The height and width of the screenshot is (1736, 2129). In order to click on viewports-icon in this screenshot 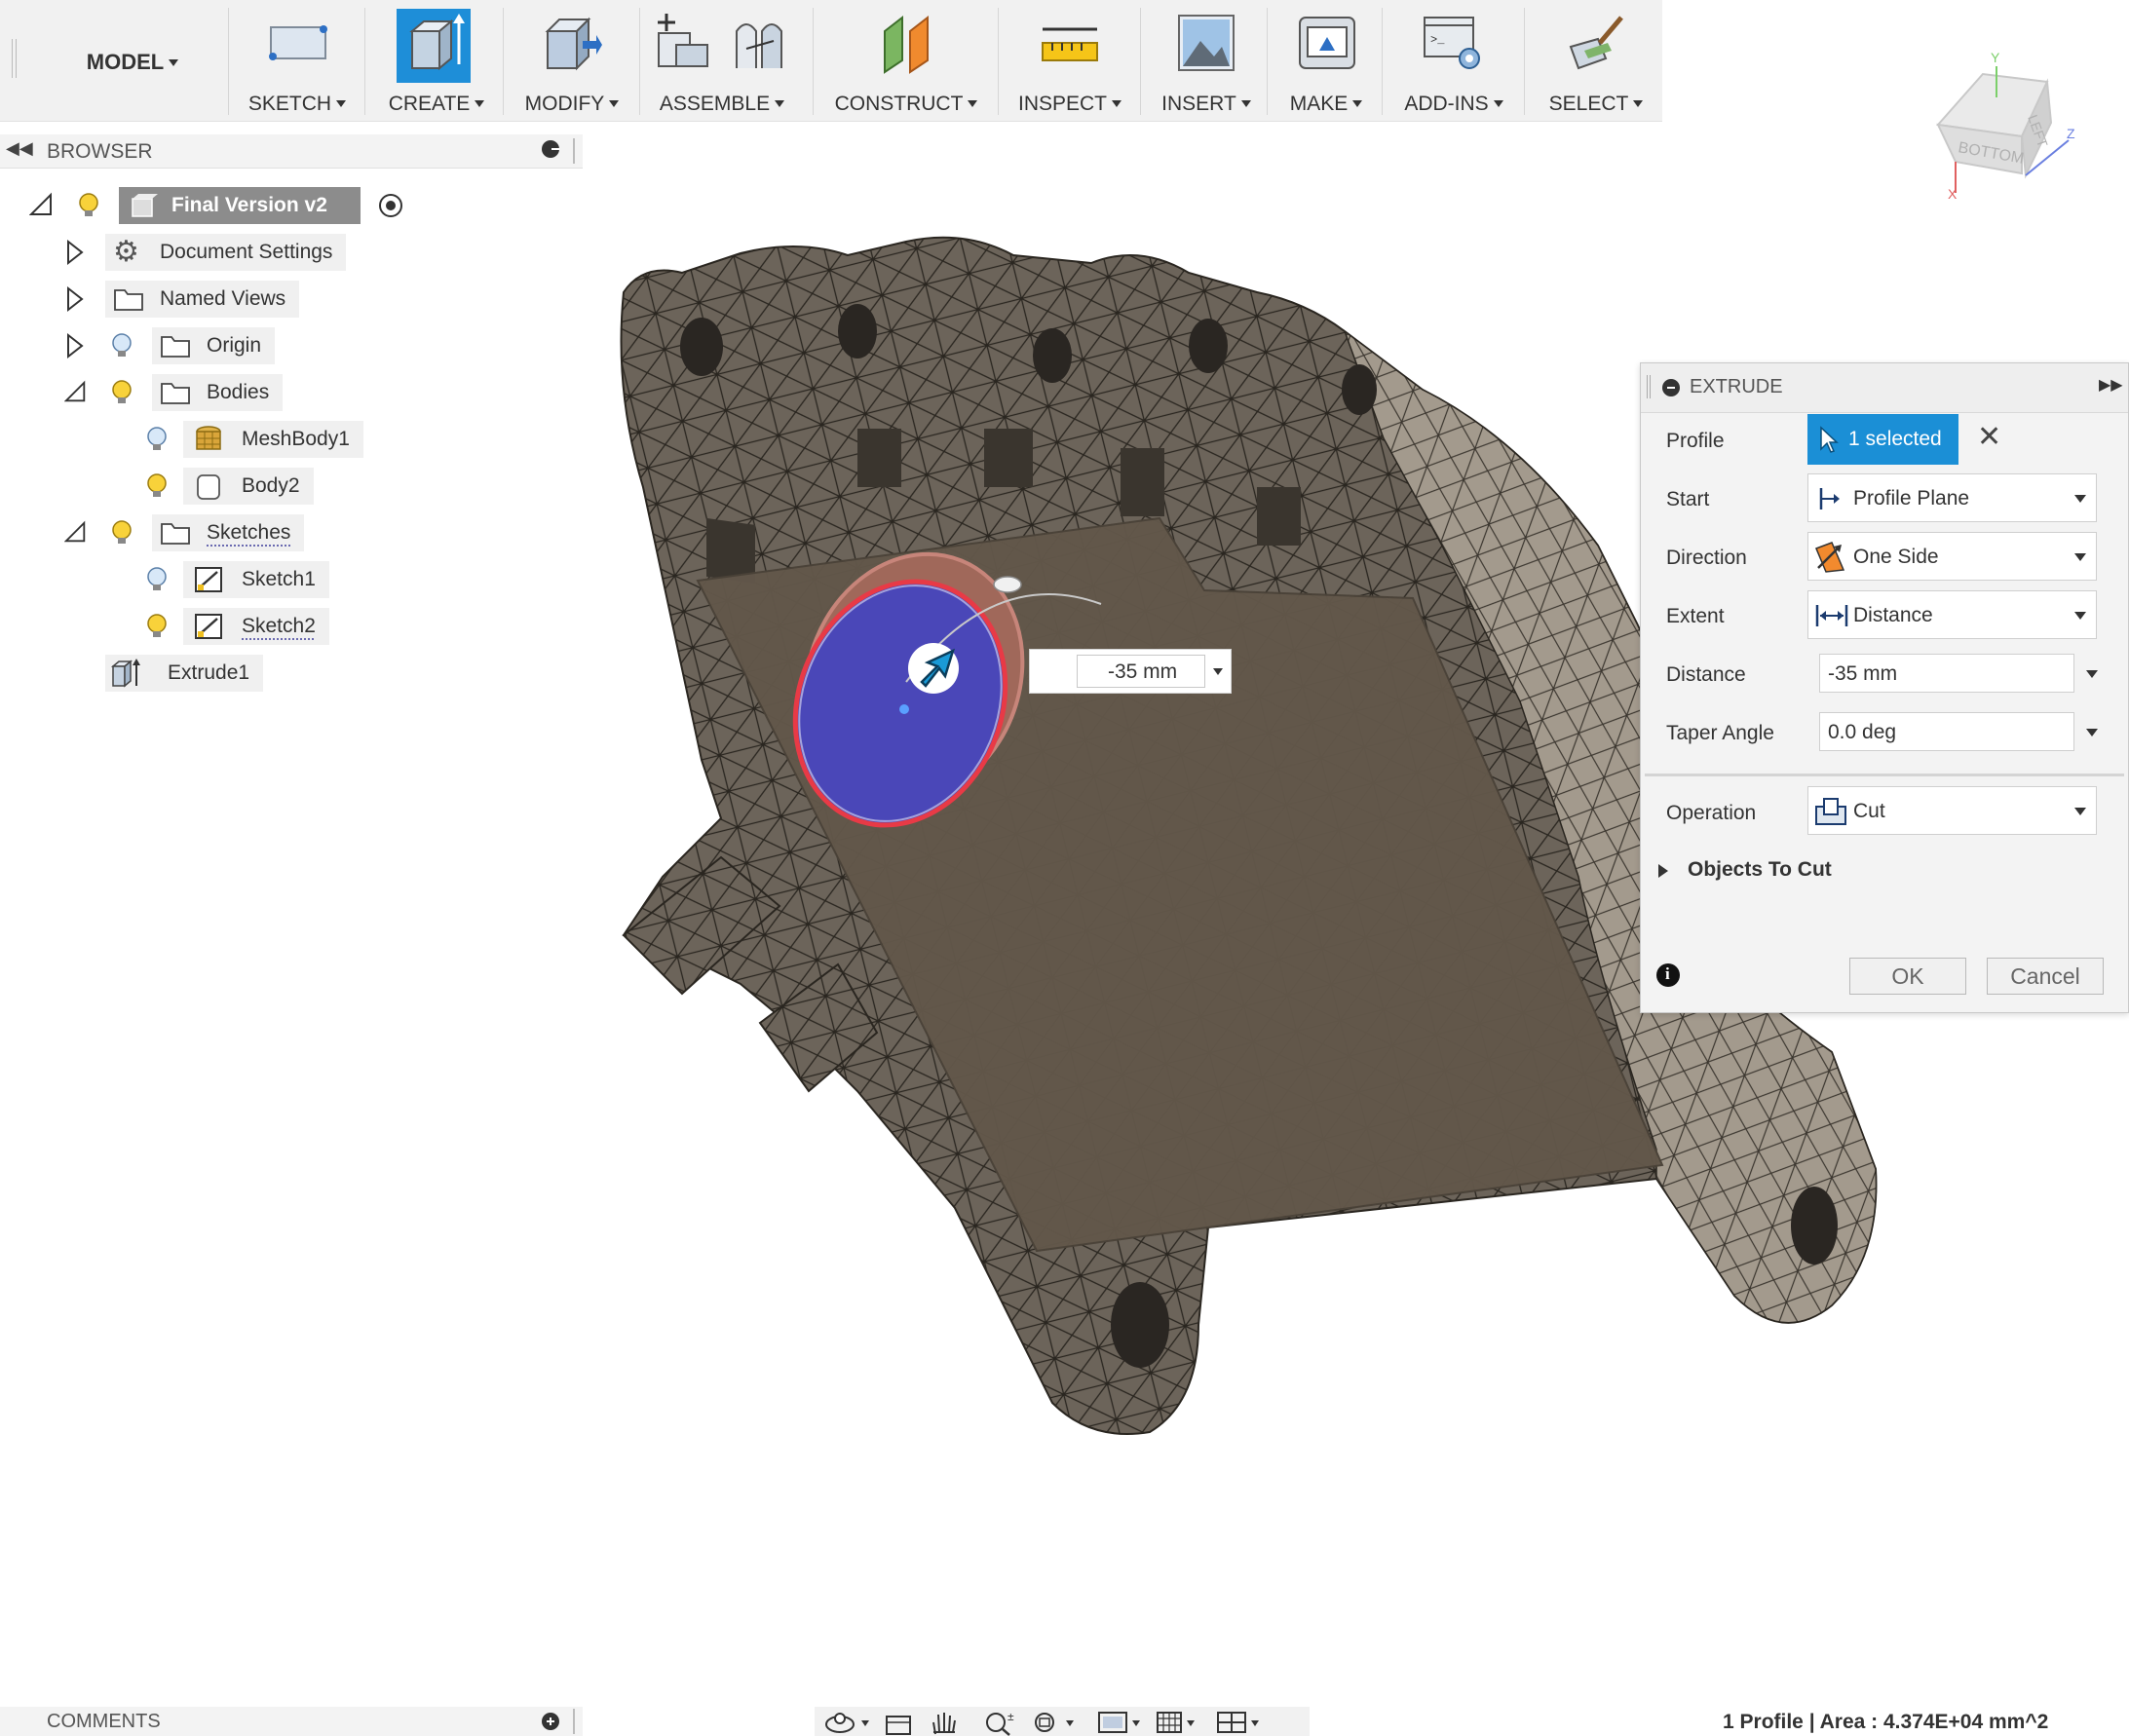, I will do `click(1243, 1722)`.